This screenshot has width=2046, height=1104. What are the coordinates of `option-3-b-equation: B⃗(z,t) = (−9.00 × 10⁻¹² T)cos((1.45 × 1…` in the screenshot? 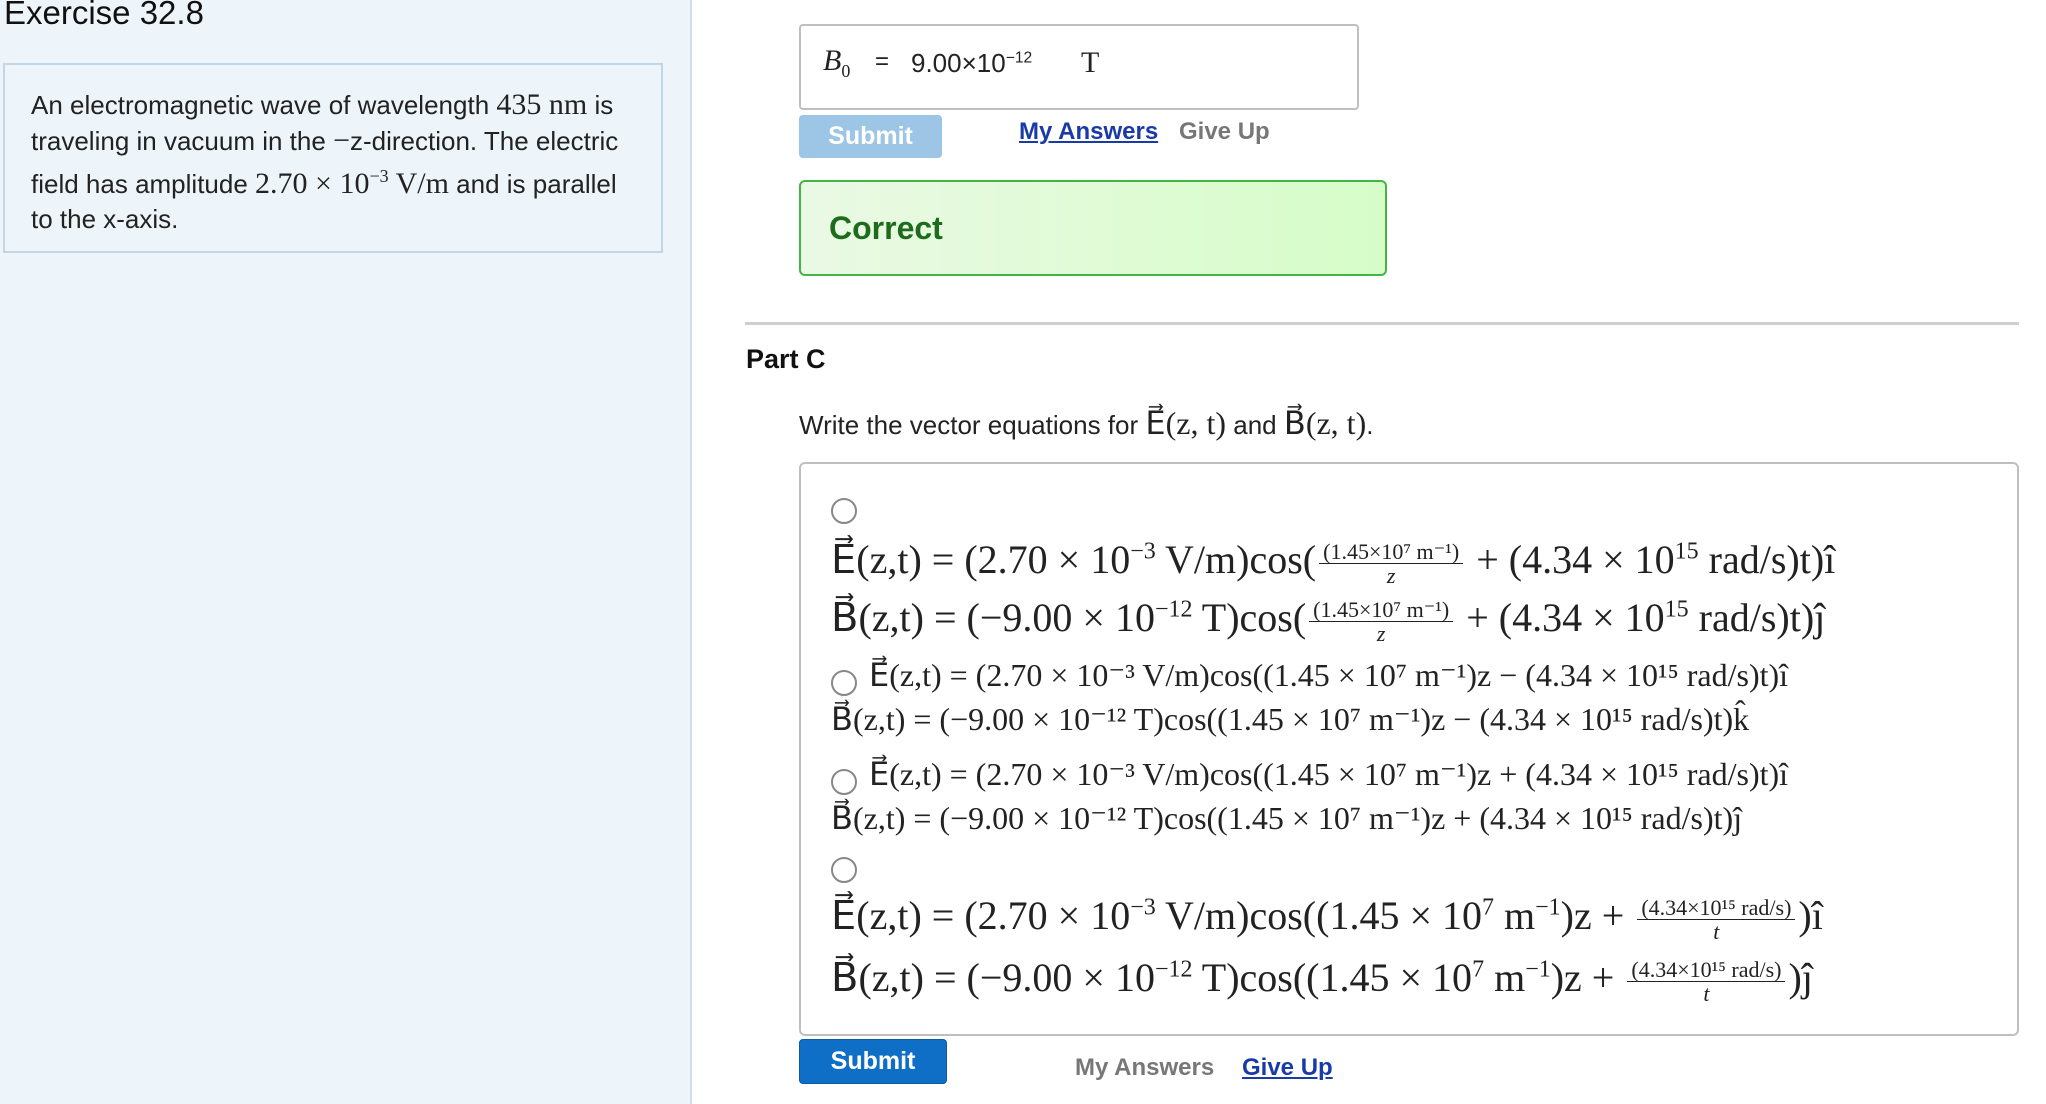 It's located at (1287, 818).